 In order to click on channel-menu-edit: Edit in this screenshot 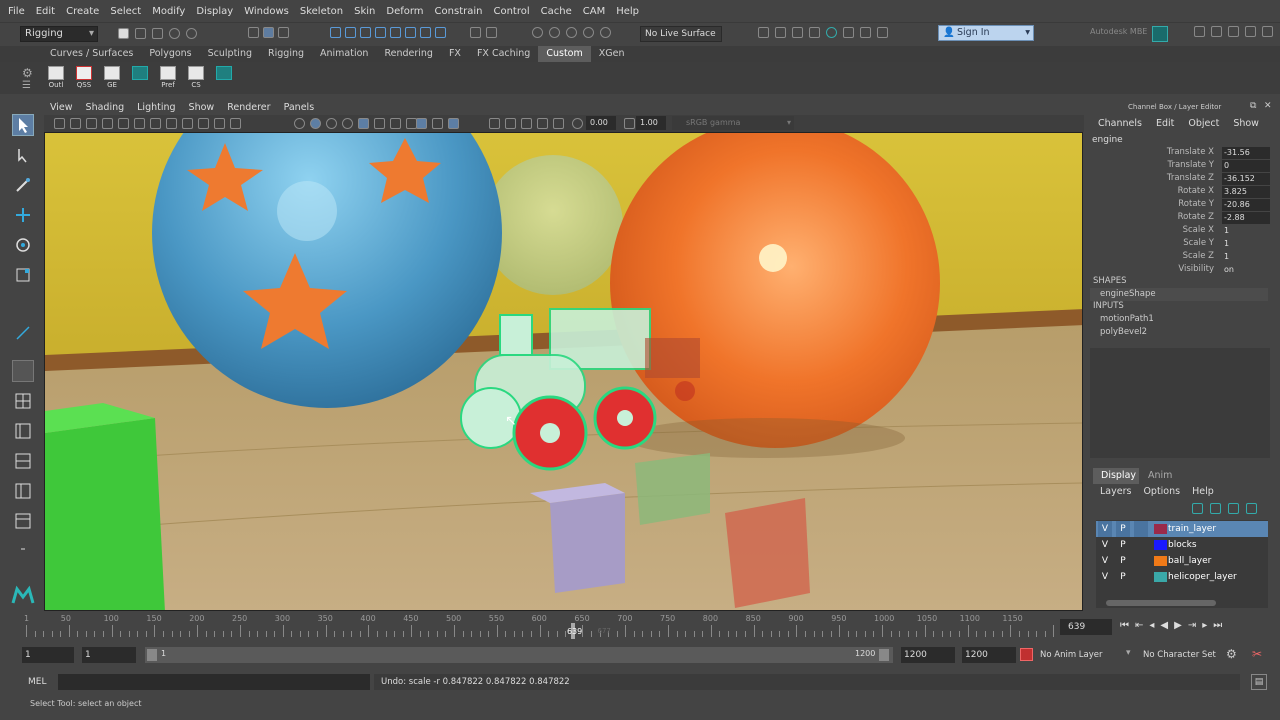, I will do `click(1165, 123)`.